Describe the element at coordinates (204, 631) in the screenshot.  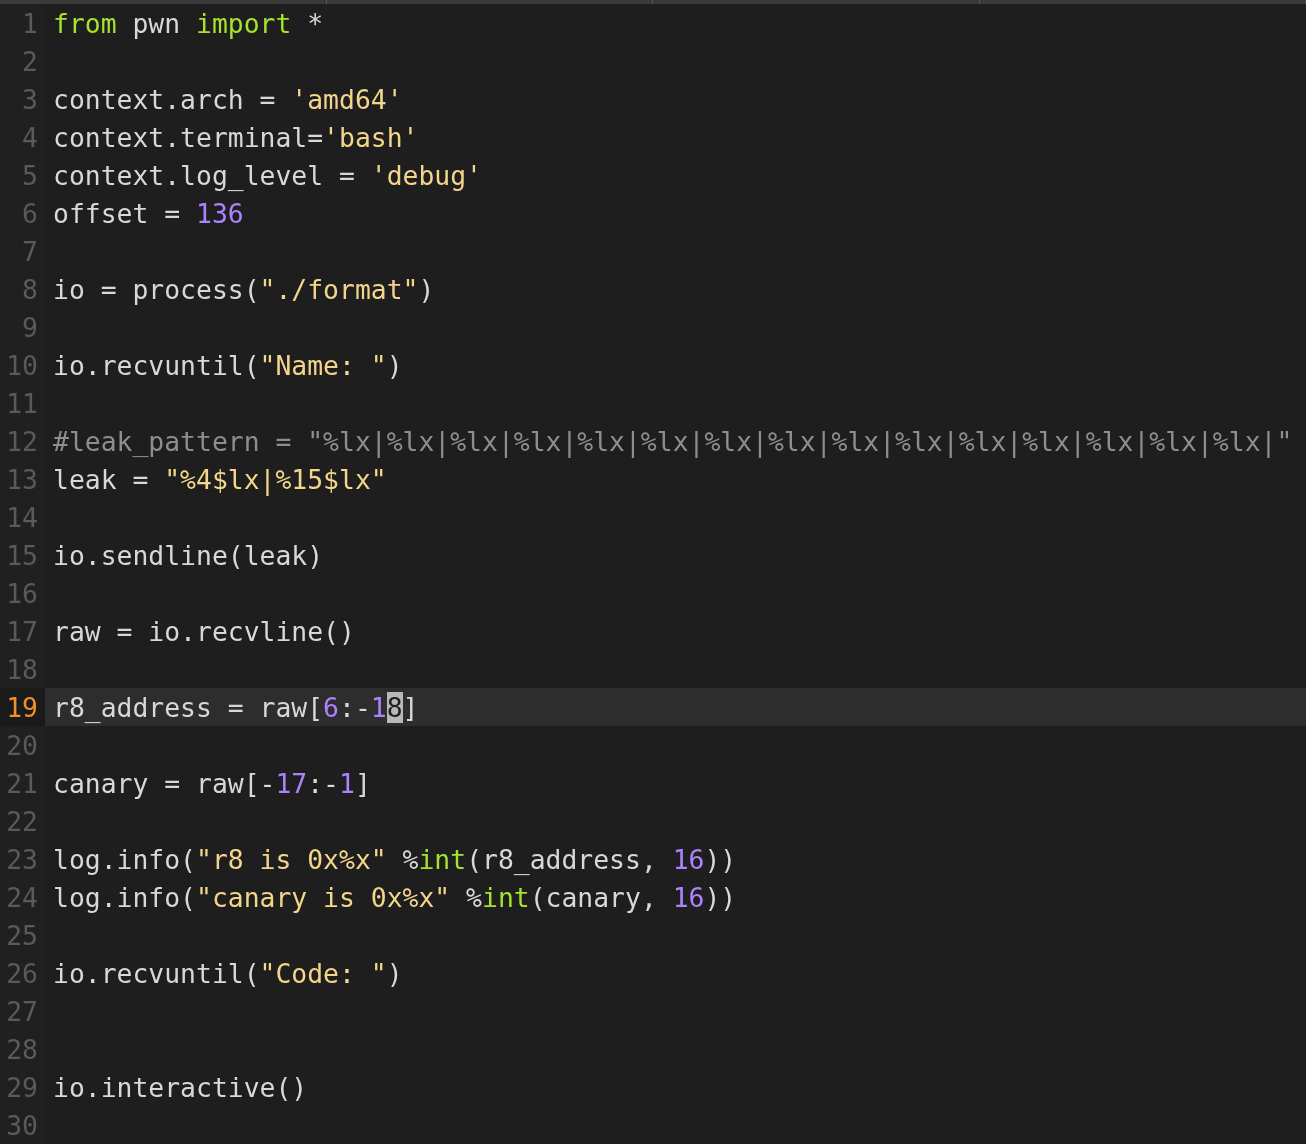
I see `code-line: raw = io.recvline()` at that location.